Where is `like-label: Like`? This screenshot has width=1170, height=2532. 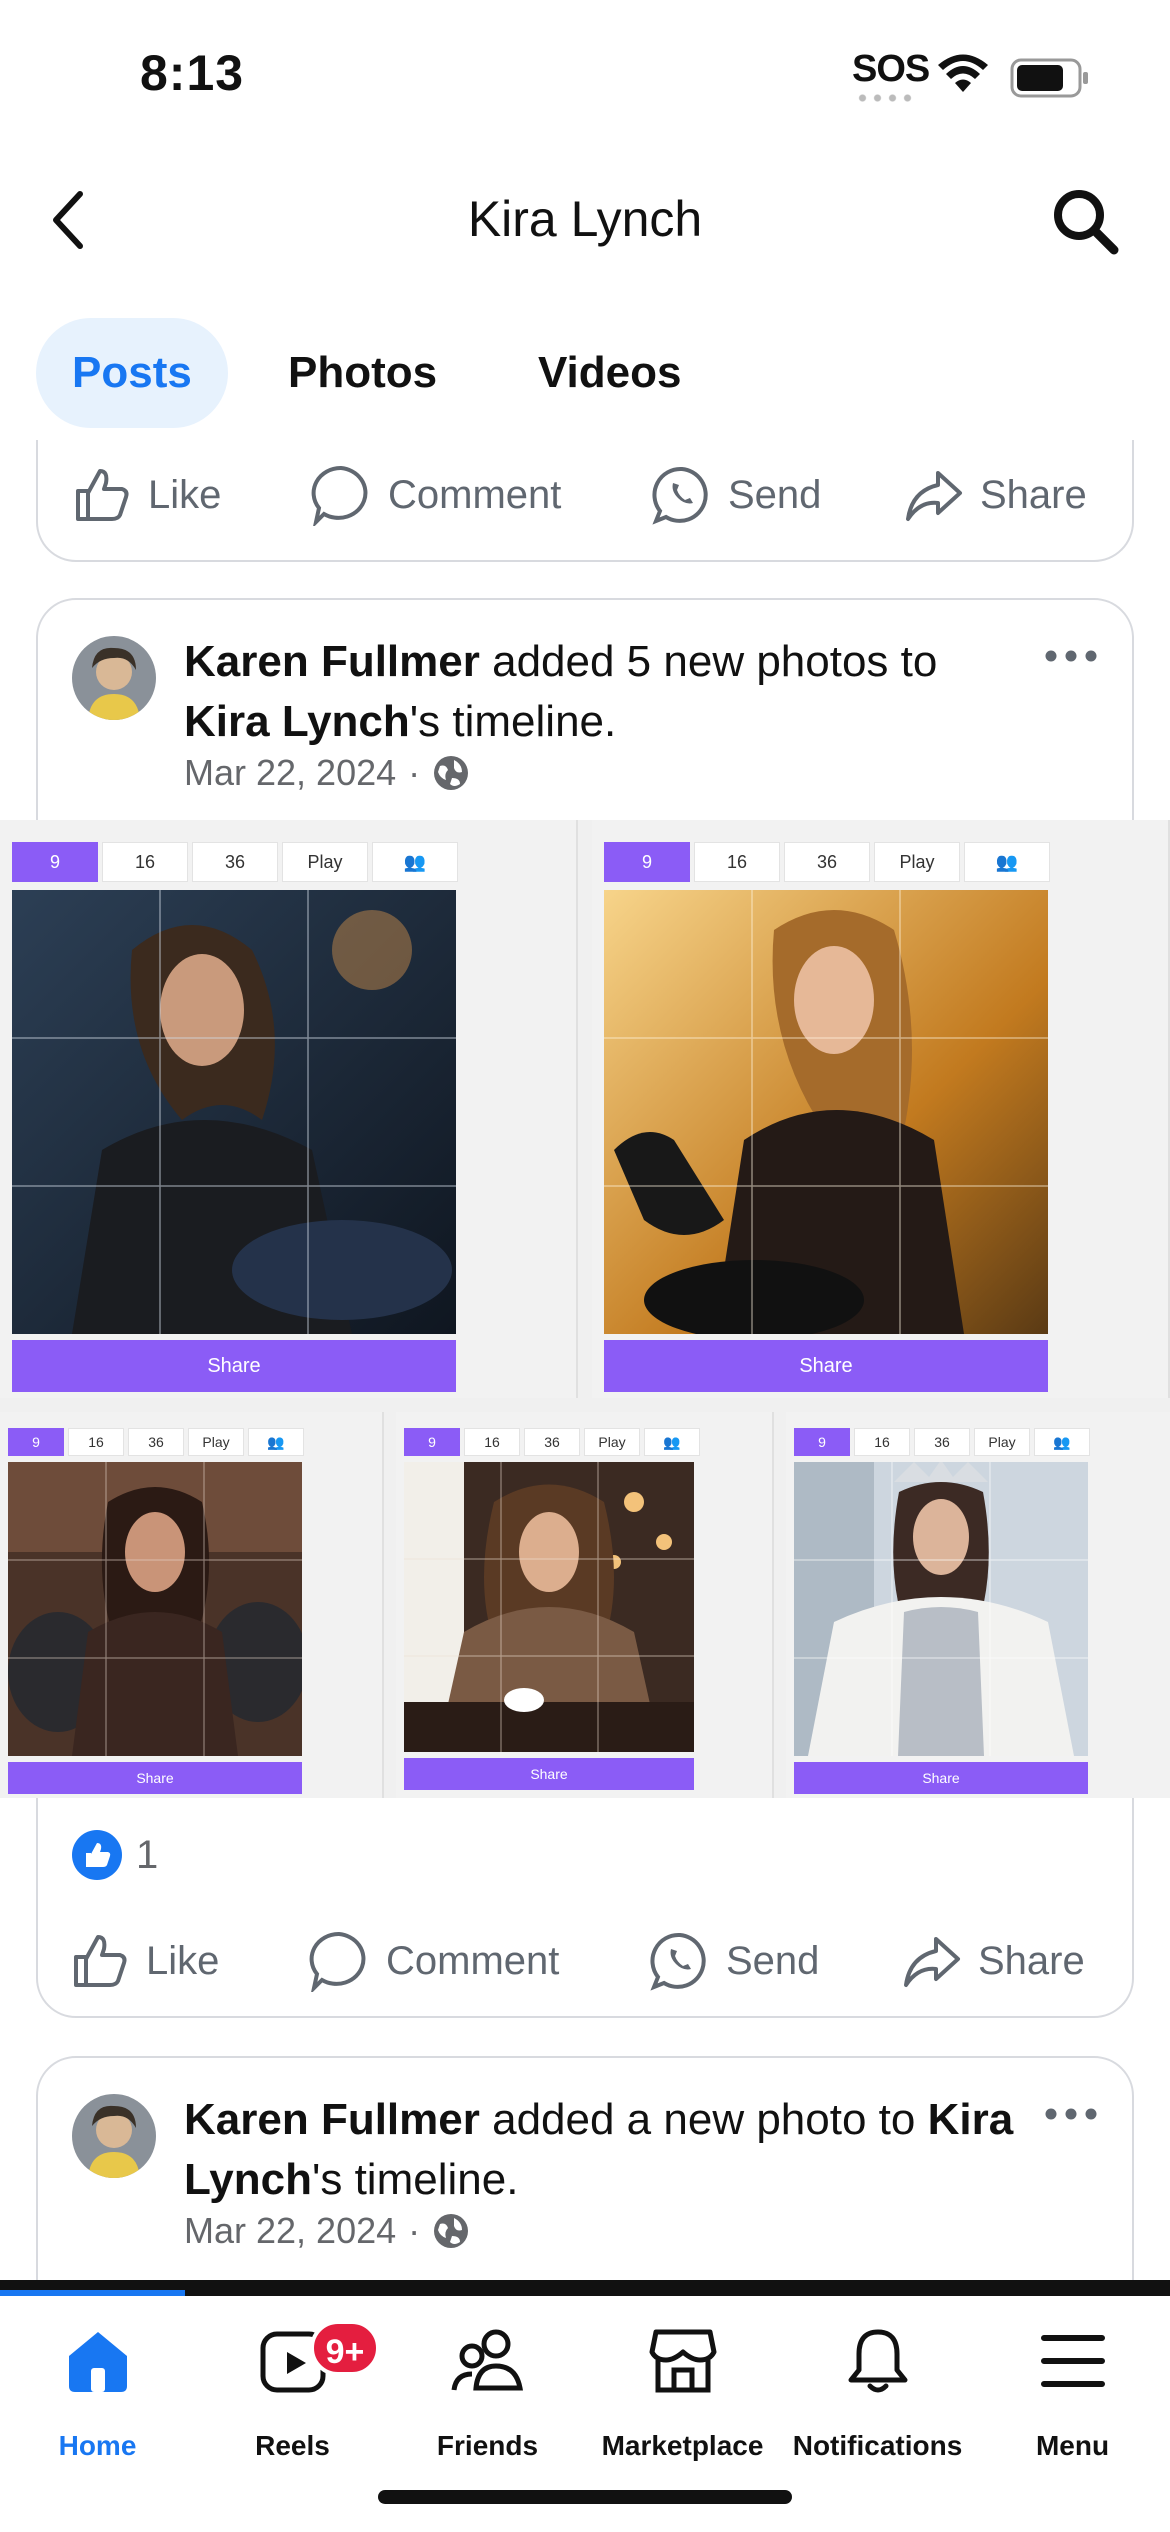 like-label: Like is located at coordinates (185, 494).